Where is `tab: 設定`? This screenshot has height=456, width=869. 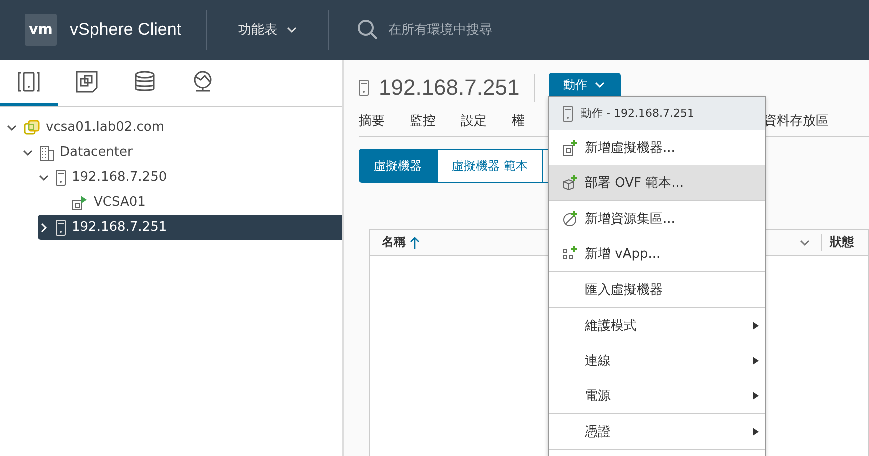 tab: 設定 is located at coordinates (474, 122).